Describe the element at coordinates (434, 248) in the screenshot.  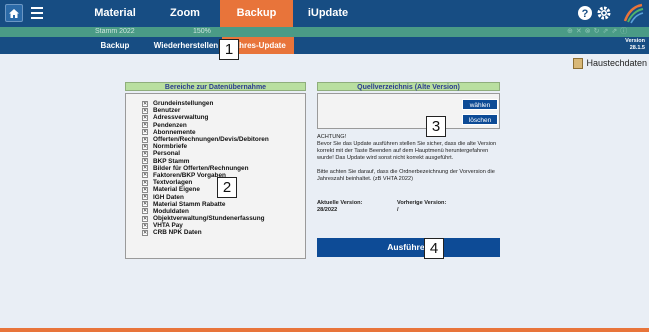
I see `callout-4: 4` at that location.